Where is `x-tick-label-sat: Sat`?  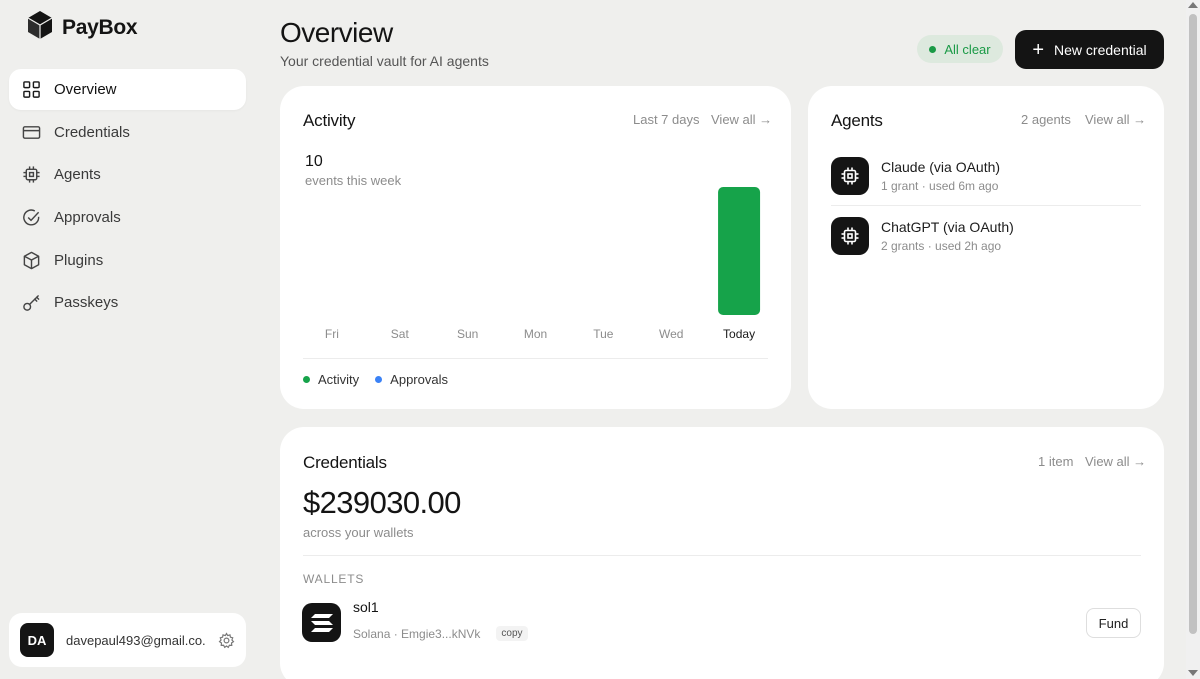 x-tick-label-sat: Sat is located at coordinates (400, 334).